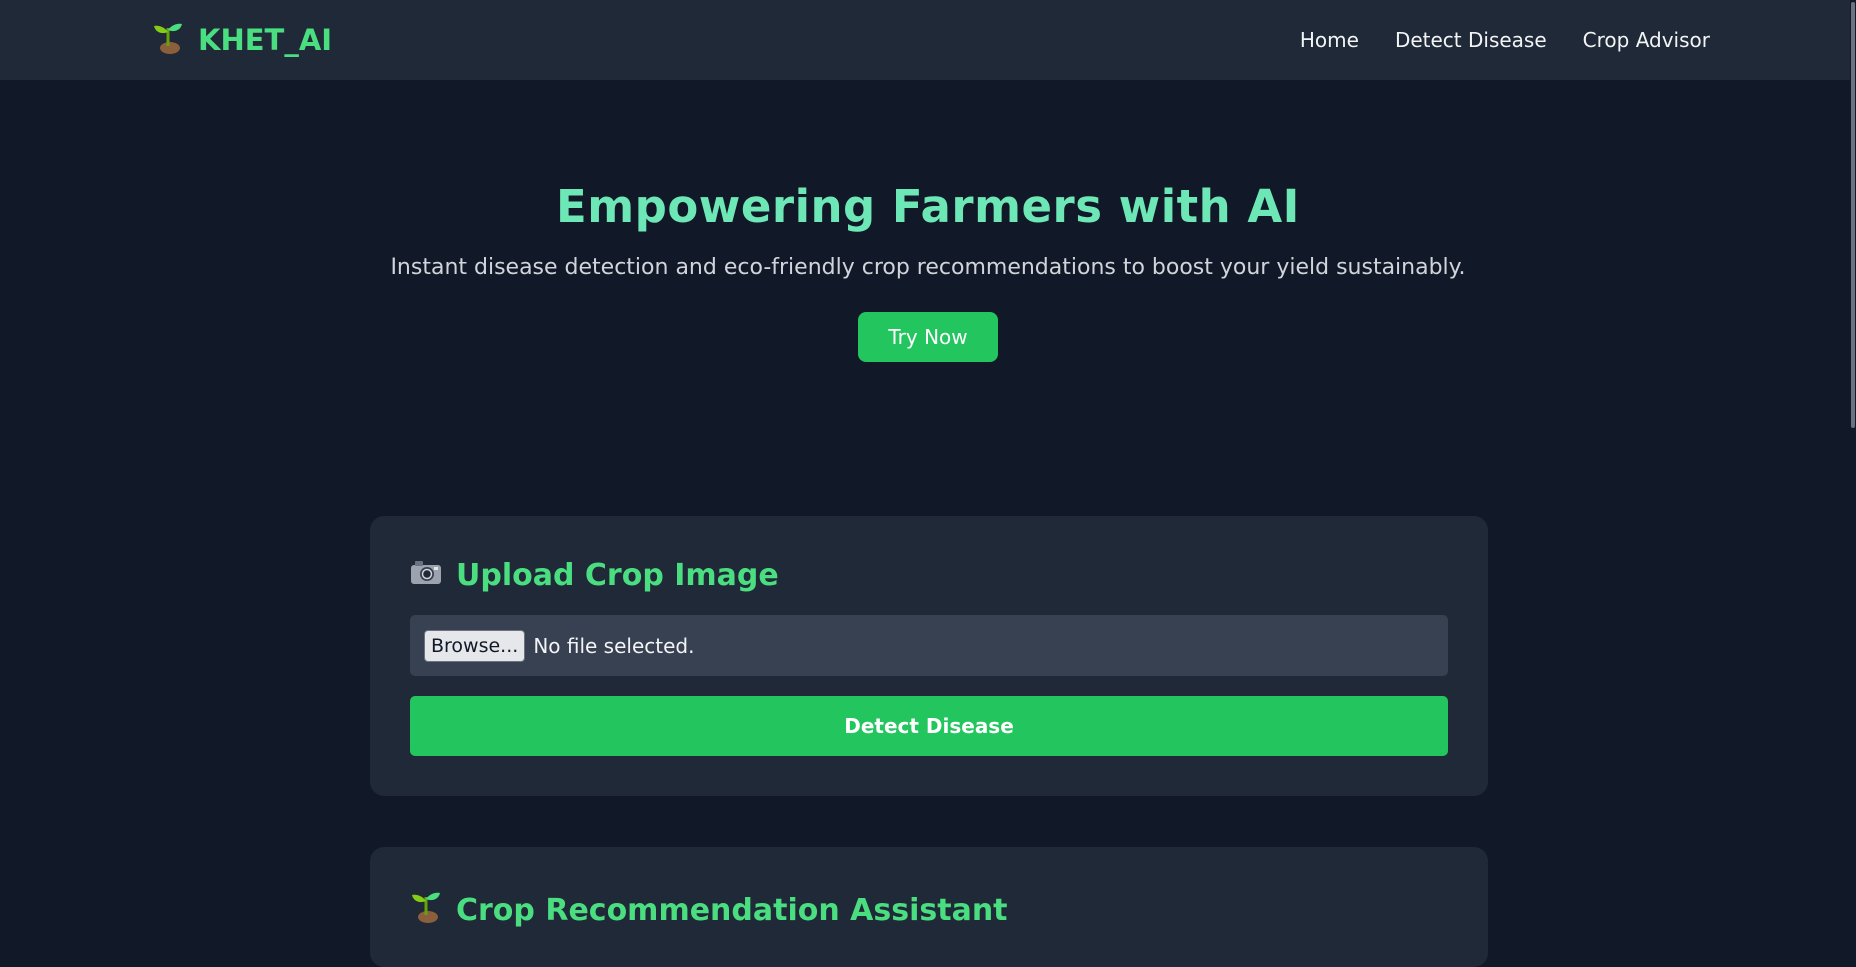 The image size is (1856, 967). I want to click on detect-disease-button: Detect Disease, so click(929, 726).